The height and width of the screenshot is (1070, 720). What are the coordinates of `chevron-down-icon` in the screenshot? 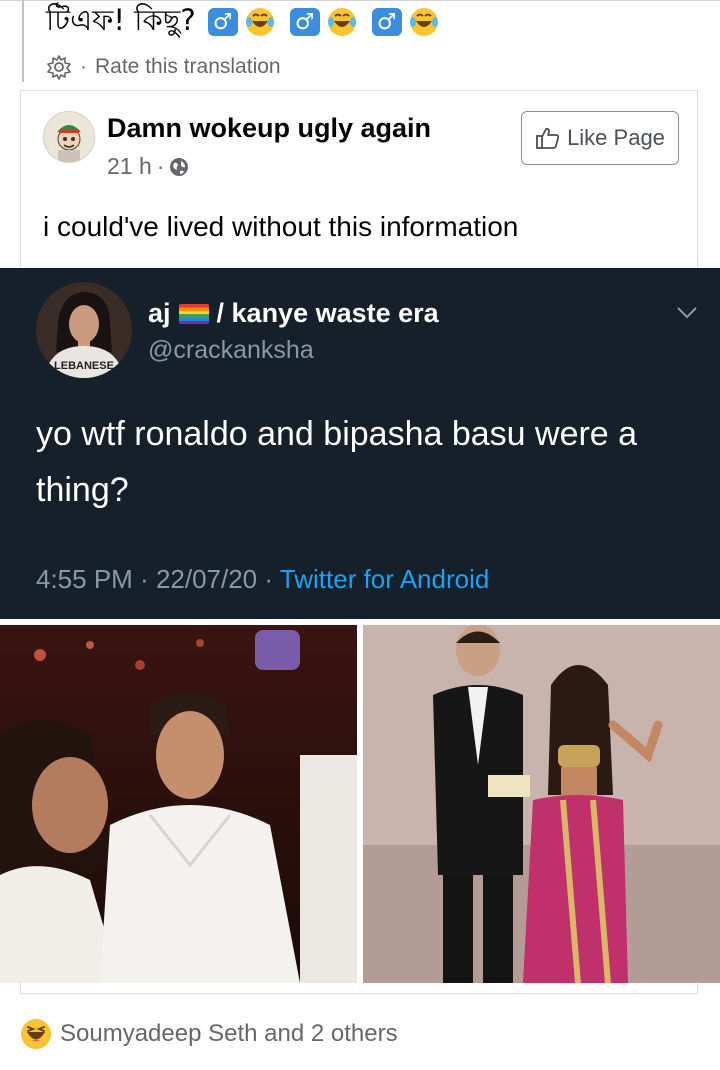 It's located at (687, 313).